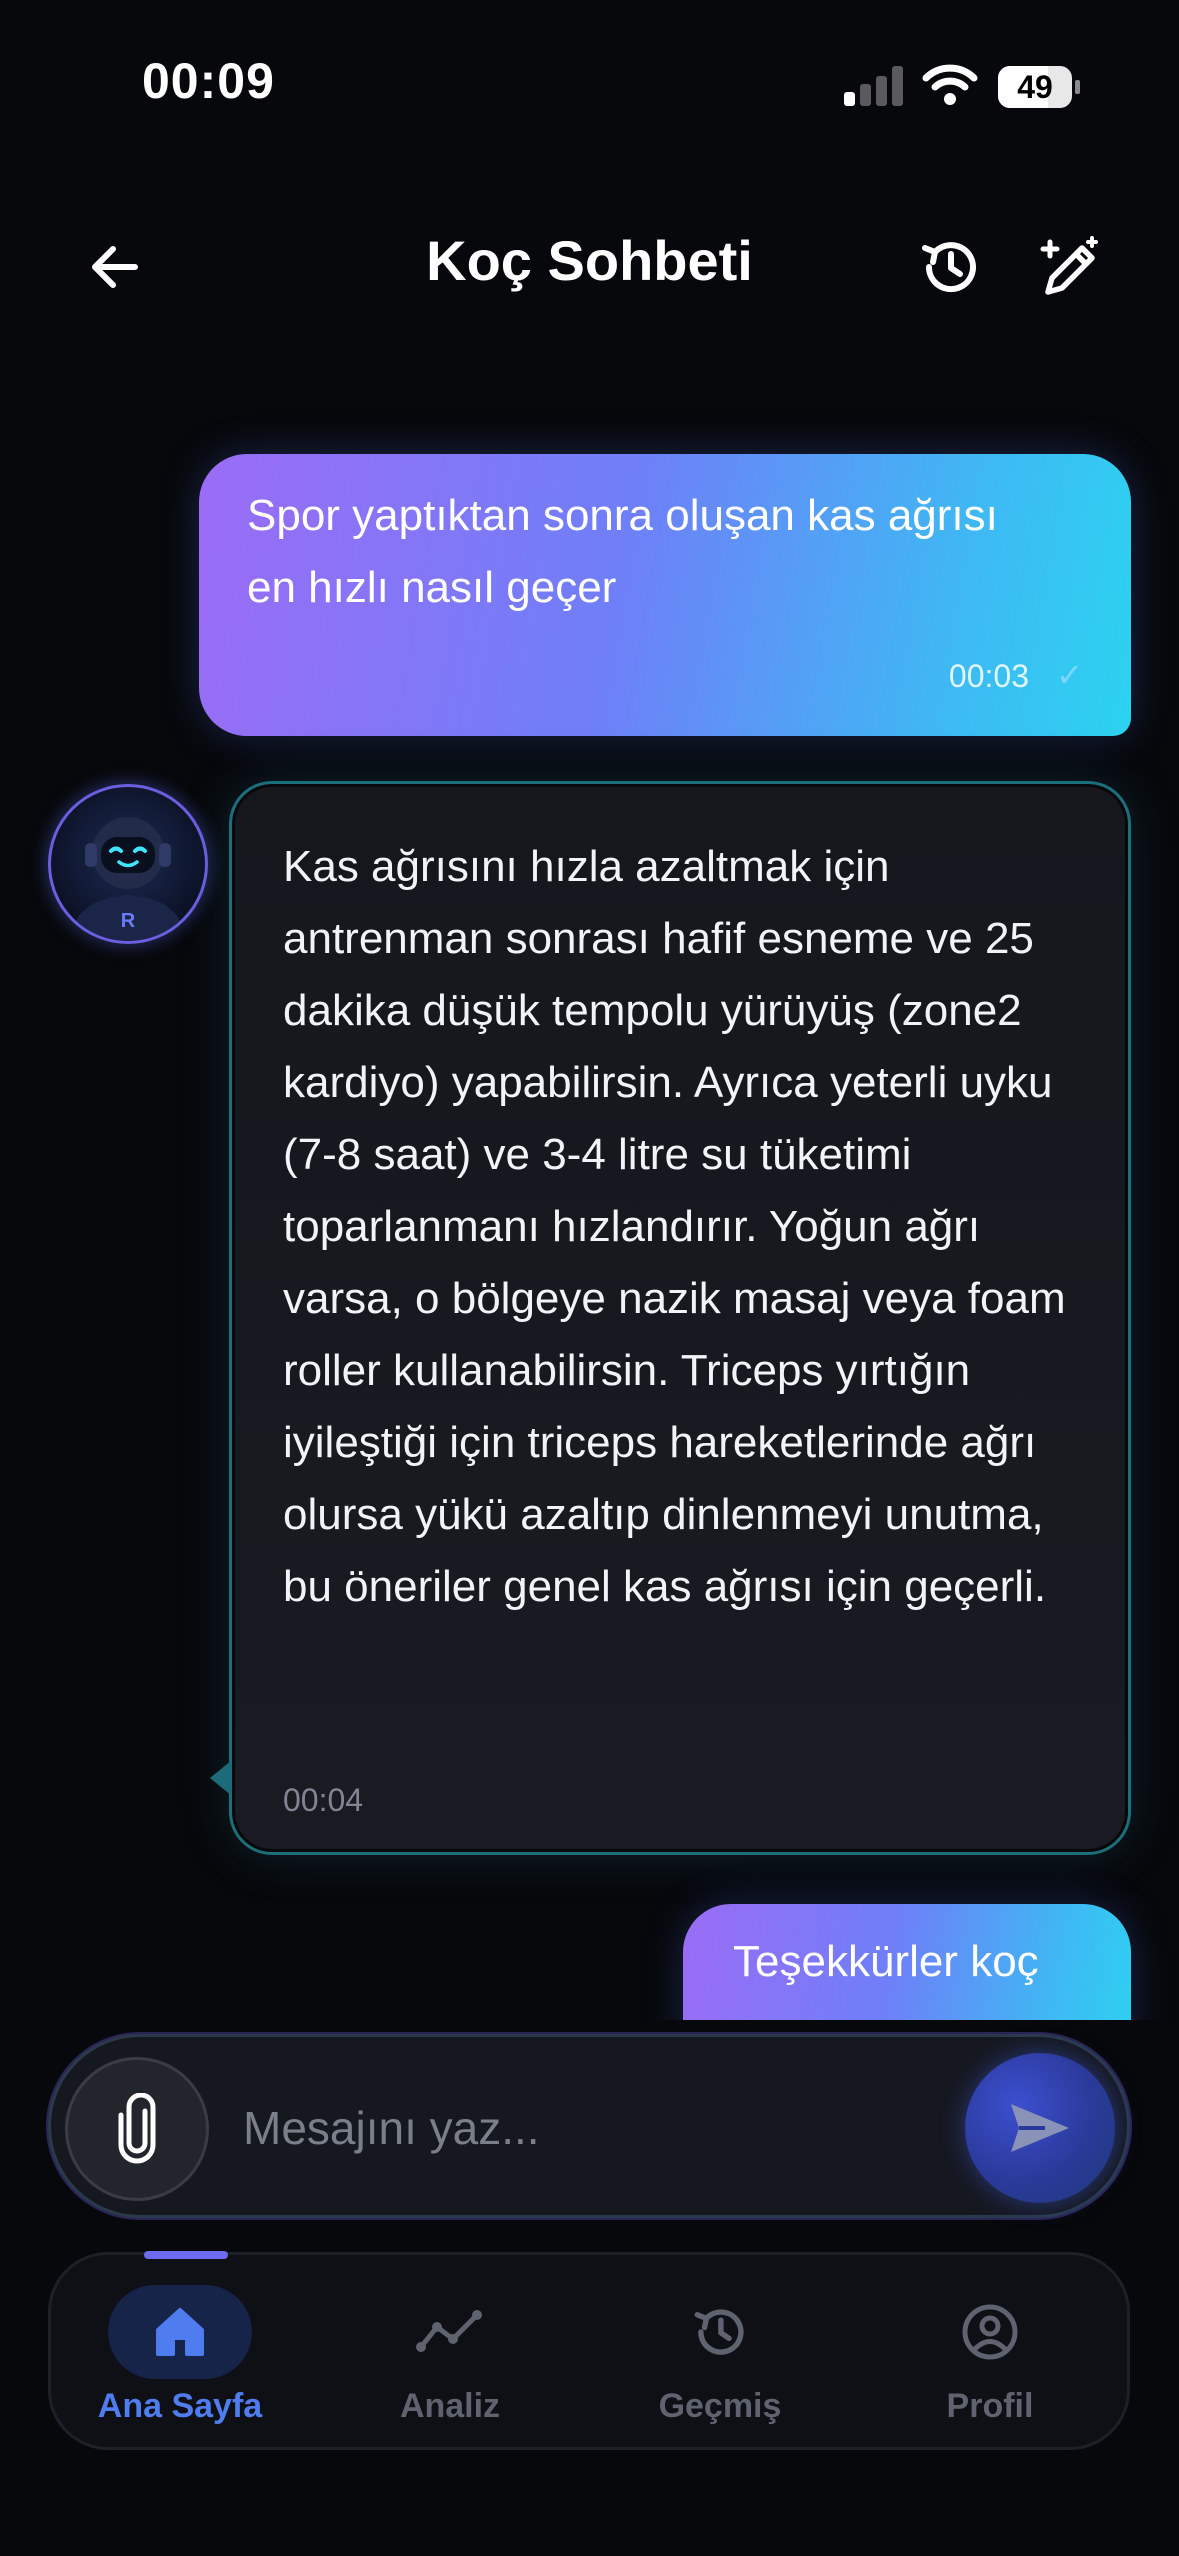 The height and width of the screenshot is (2556, 1179). What do you see at coordinates (221, 1778) in the screenshot?
I see `bubble-tail` at bounding box center [221, 1778].